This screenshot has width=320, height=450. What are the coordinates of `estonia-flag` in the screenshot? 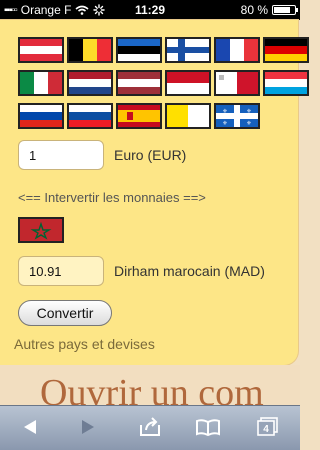 It's located at (139, 50).